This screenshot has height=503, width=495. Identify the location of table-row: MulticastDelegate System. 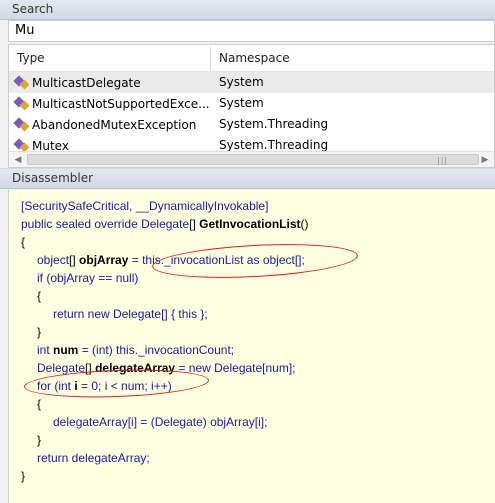
(251, 82).